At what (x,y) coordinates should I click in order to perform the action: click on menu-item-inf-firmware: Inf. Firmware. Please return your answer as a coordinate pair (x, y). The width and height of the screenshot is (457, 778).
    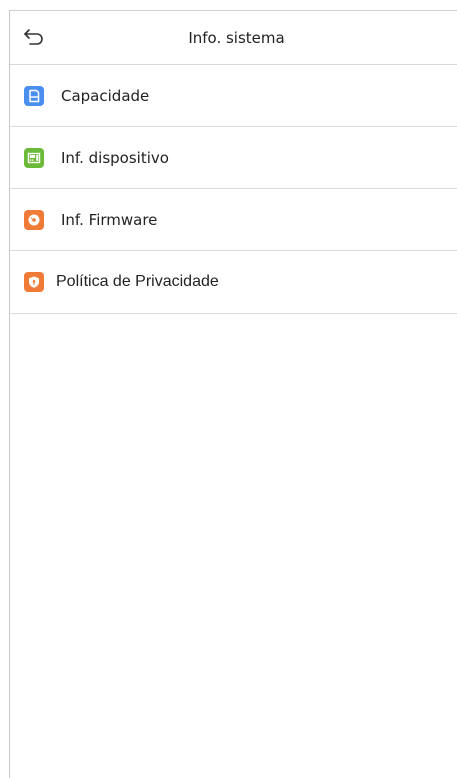
    Looking at the image, I should click on (233, 220).